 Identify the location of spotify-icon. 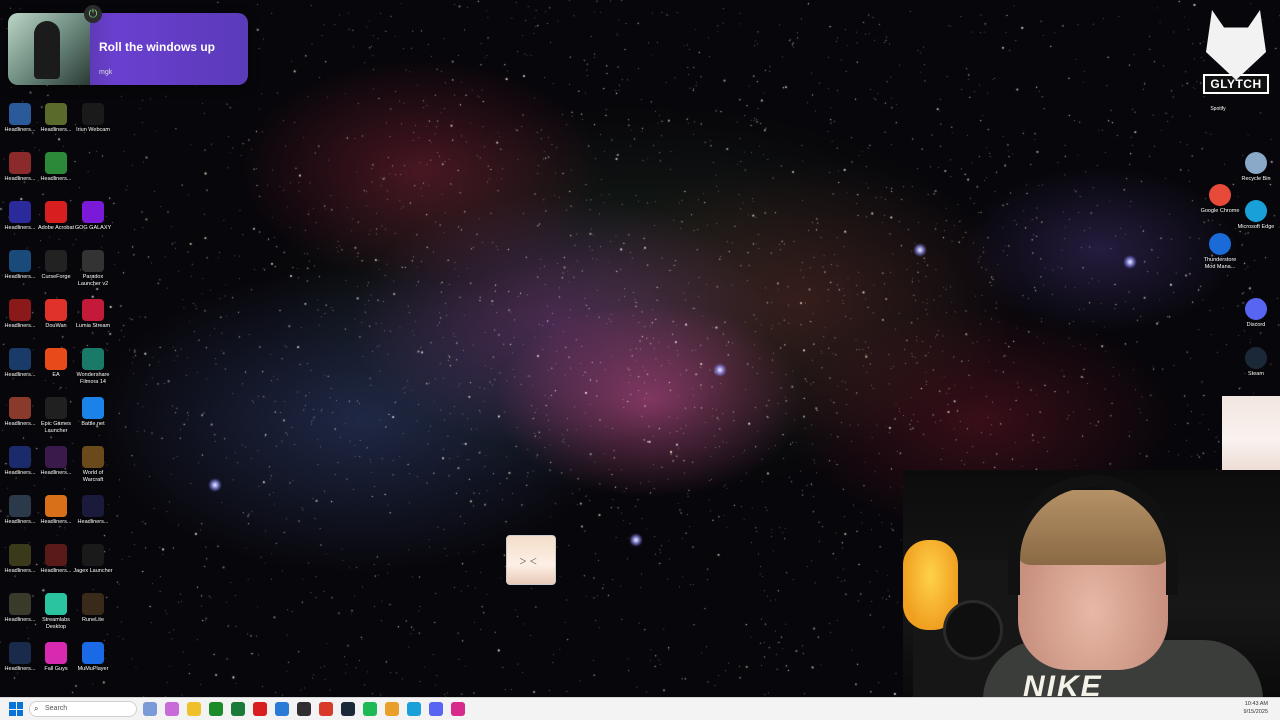
(370, 709).